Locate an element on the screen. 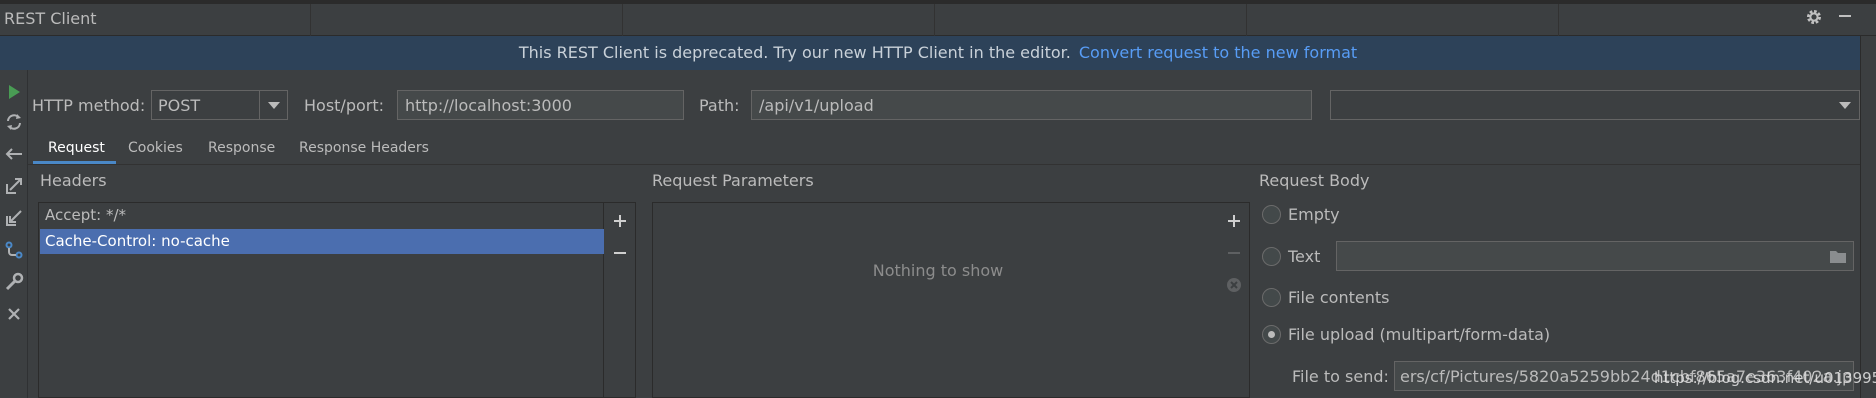  tab-response-headers: Response Headers is located at coordinates (364, 148).